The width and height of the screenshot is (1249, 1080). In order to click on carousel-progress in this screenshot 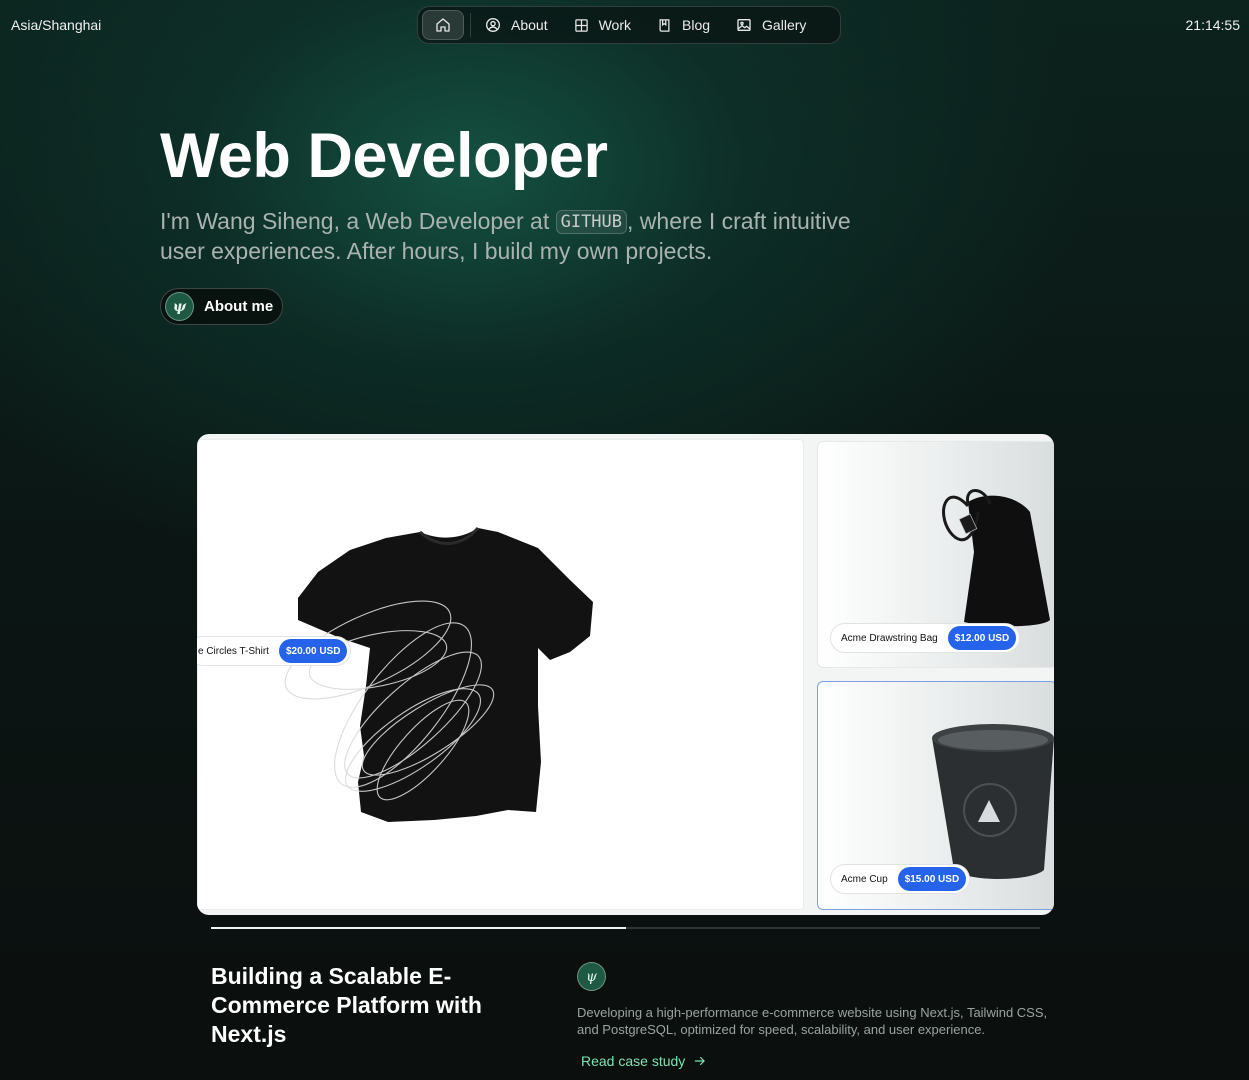, I will do `click(625, 928)`.